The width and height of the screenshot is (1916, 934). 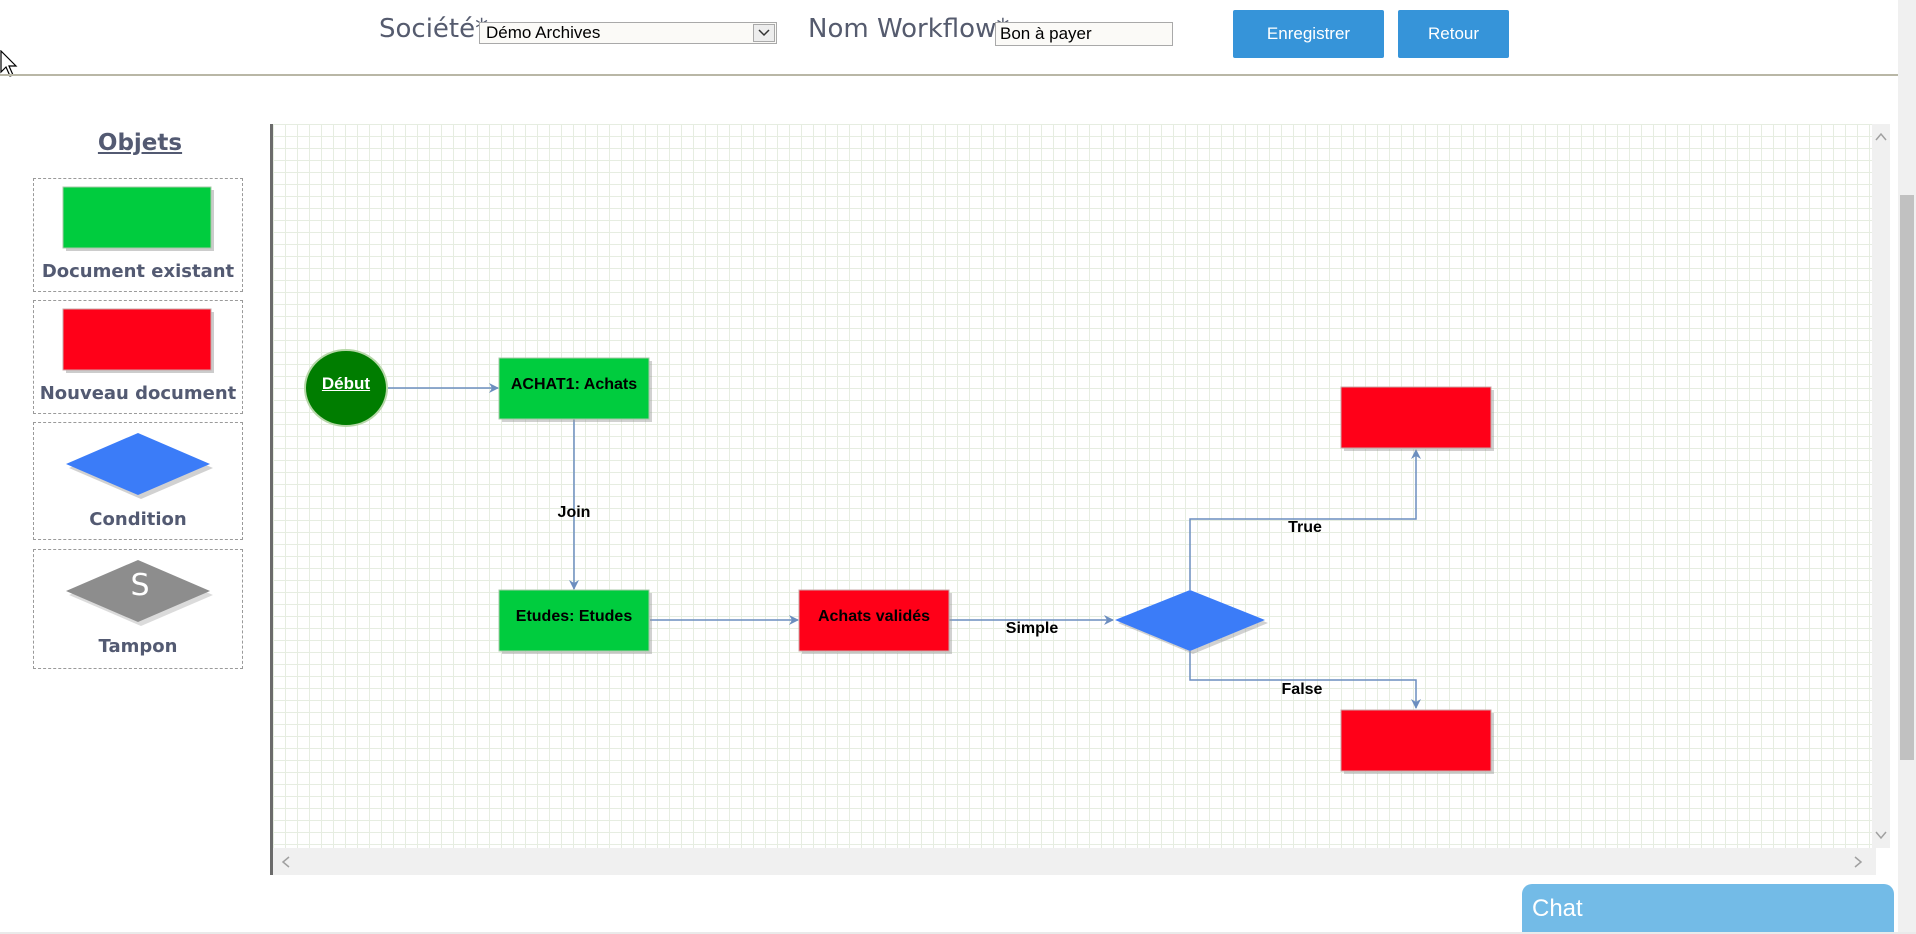 What do you see at coordinates (1302, 689) in the screenshot?
I see `edge-false-label: False` at bounding box center [1302, 689].